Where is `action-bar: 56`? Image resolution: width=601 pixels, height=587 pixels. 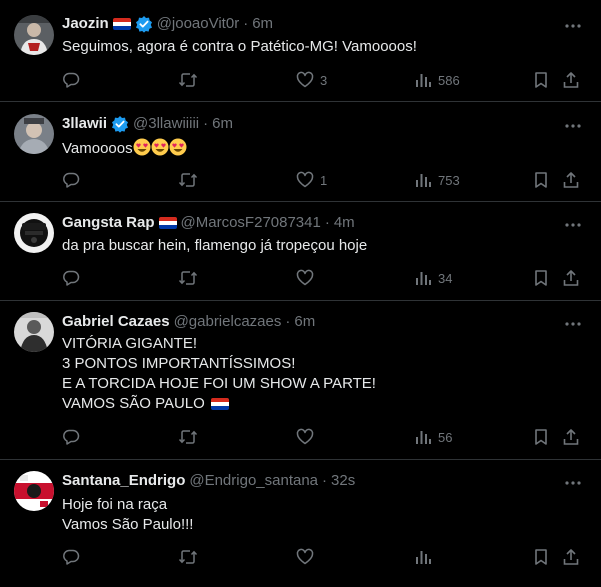
action-bar: 56 is located at coordinates (327, 437).